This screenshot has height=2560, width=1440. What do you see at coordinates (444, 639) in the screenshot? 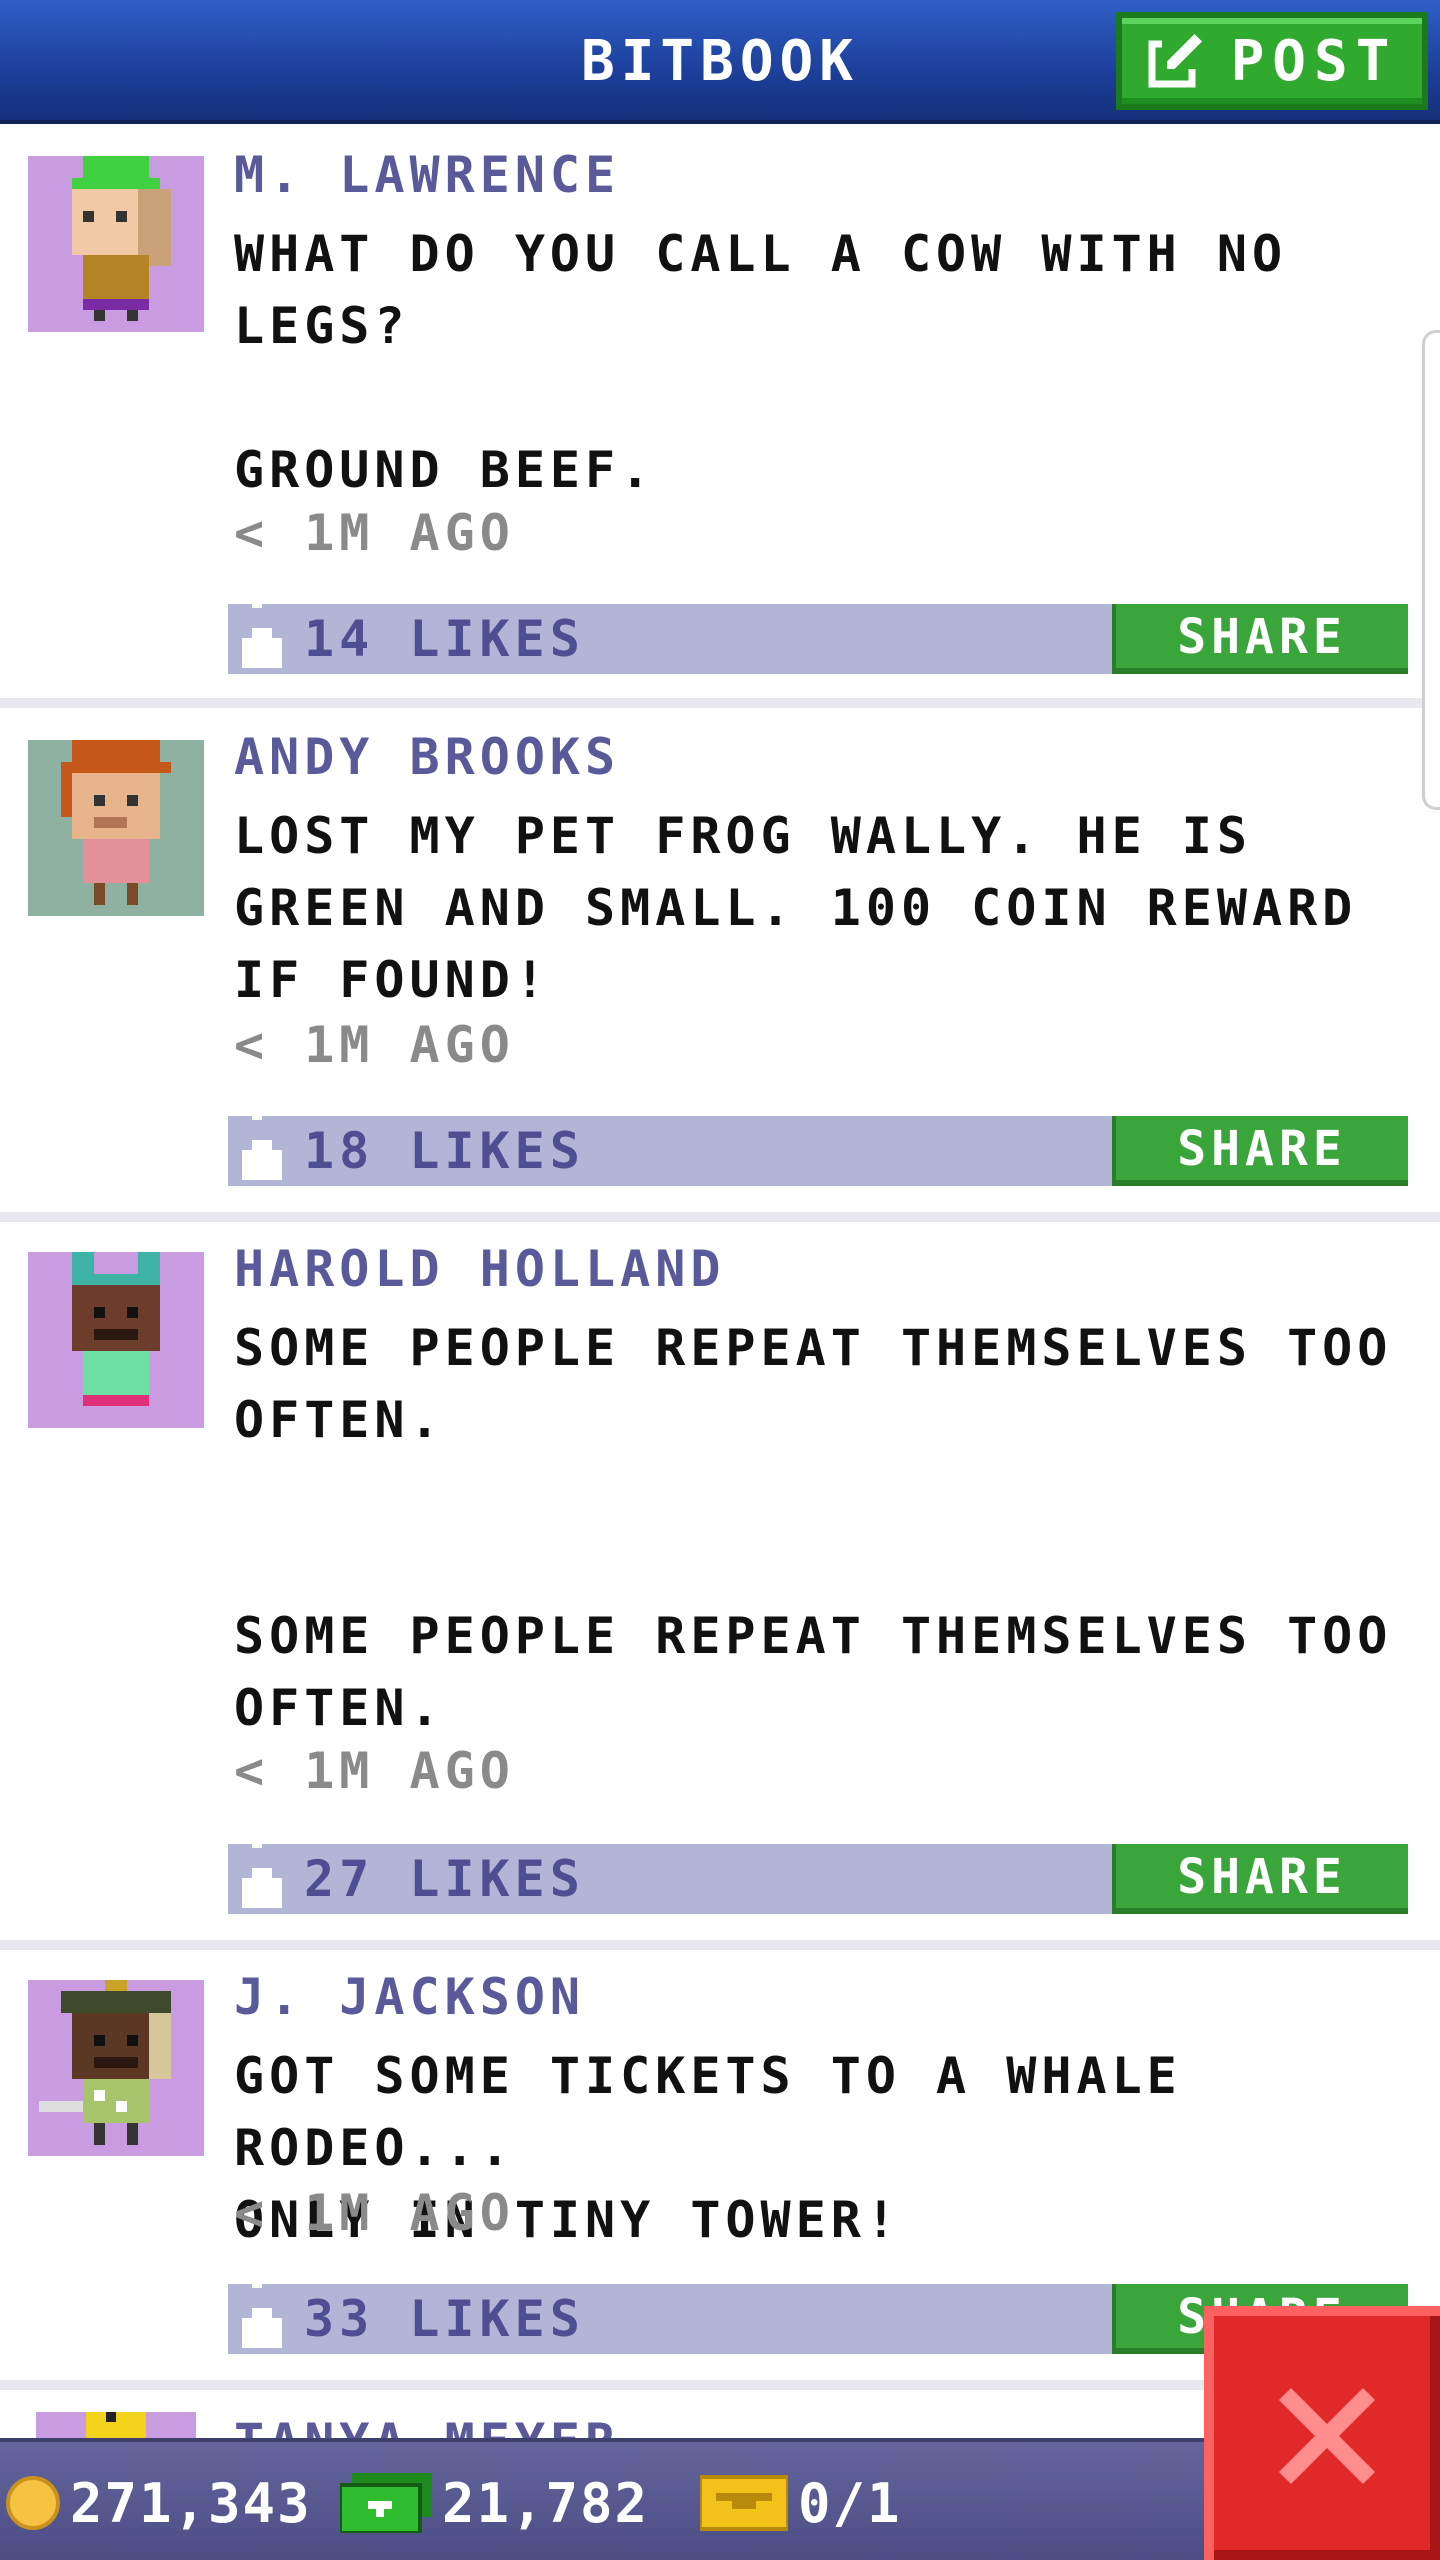
I see `likes-count: 14 LIKES` at bounding box center [444, 639].